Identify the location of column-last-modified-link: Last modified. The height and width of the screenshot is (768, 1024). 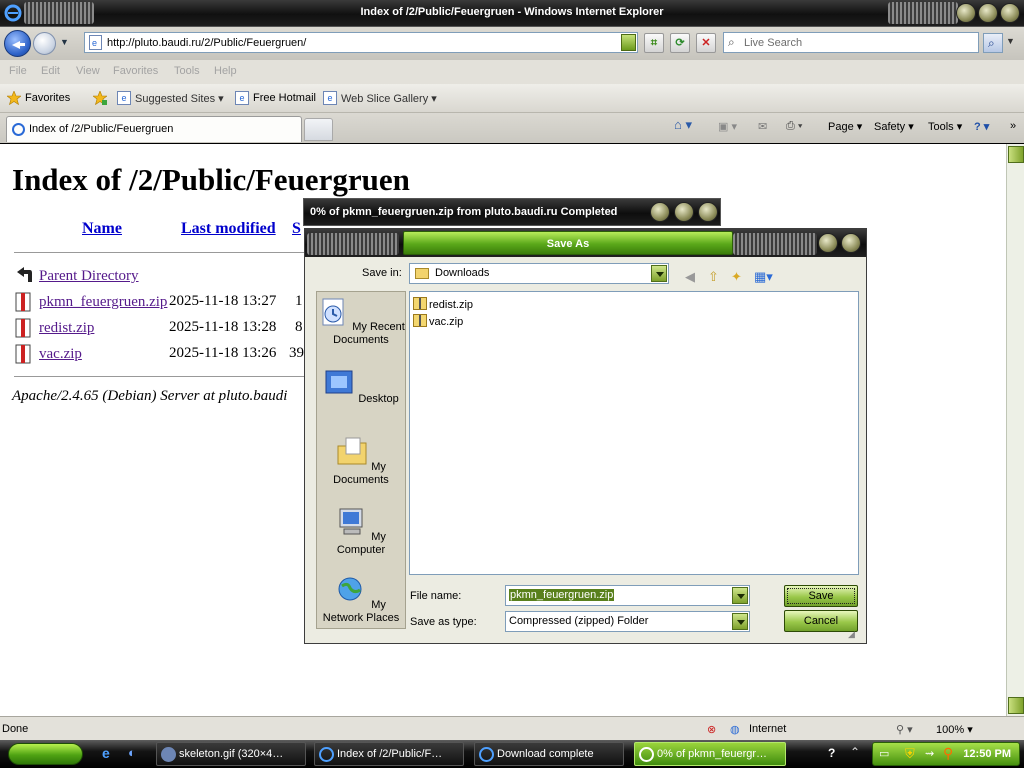
(228, 229).